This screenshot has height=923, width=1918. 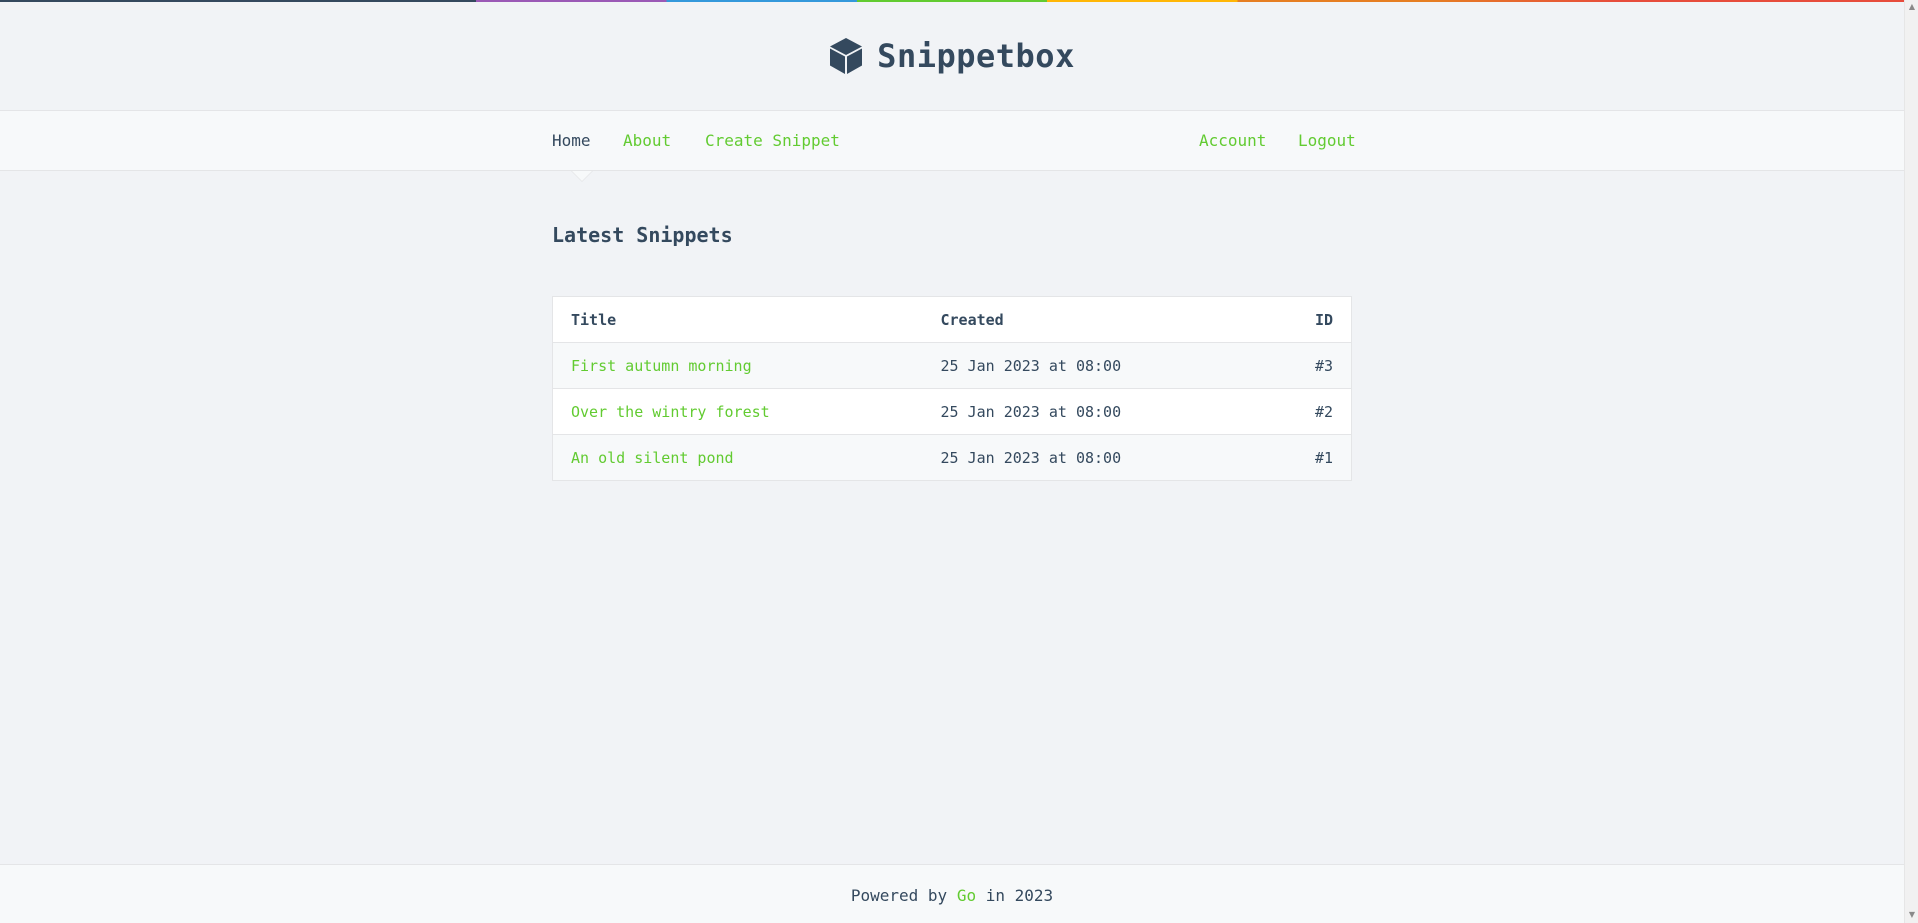 What do you see at coordinates (642, 235) in the screenshot?
I see `page-title: Latest Snippets` at bounding box center [642, 235].